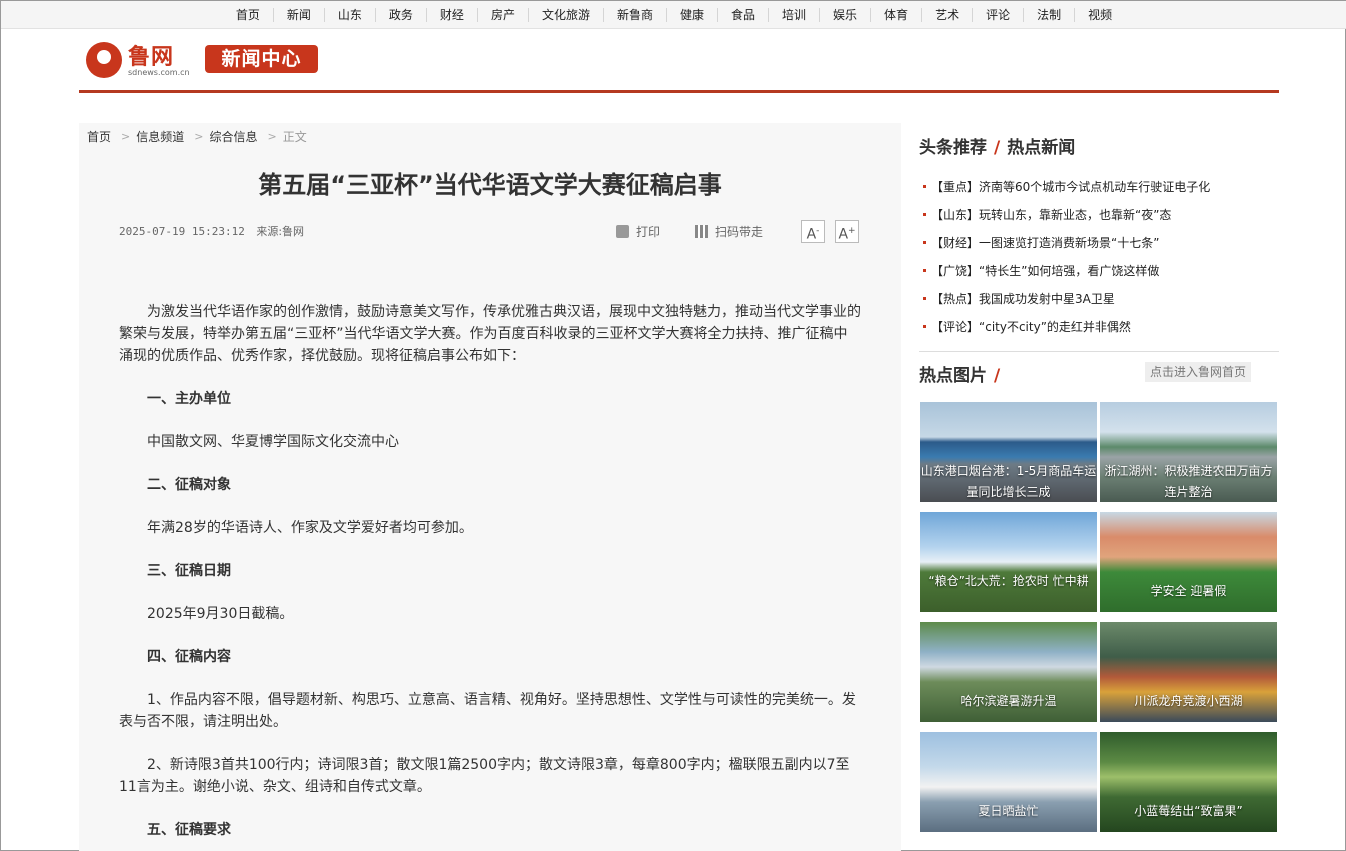  I want to click on article-paragraph: 中国散文网、华夏博学国际文化交流中心, so click(273, 442).